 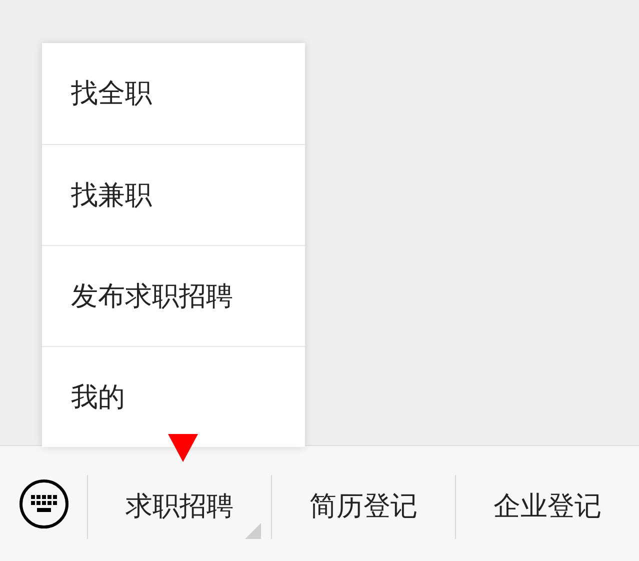 What do you see at coordinates (253, 530) in the screenshot?
I see `submenu-corner-icon` at bounding box center [253, 530].